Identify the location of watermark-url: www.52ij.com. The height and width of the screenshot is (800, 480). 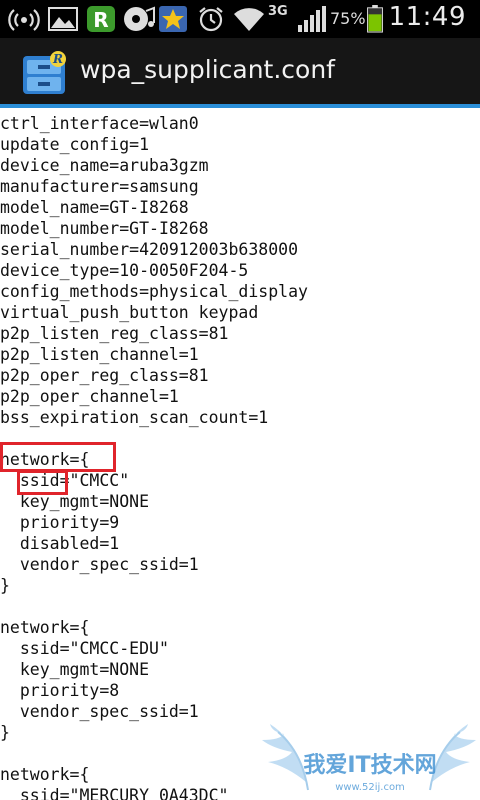
(370, 787).